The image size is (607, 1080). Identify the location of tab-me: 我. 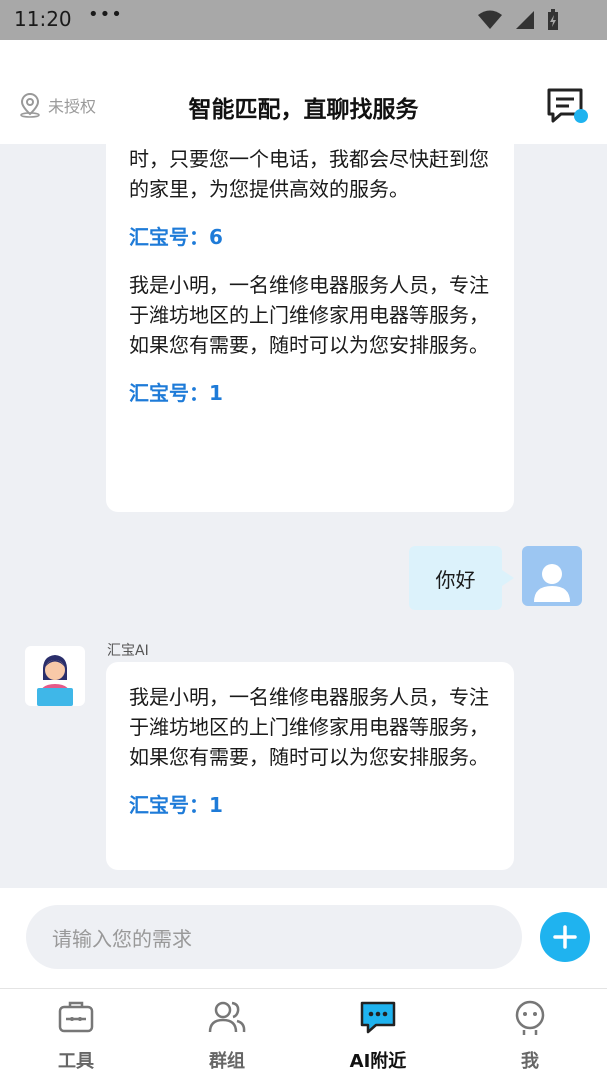
(530, 1034).